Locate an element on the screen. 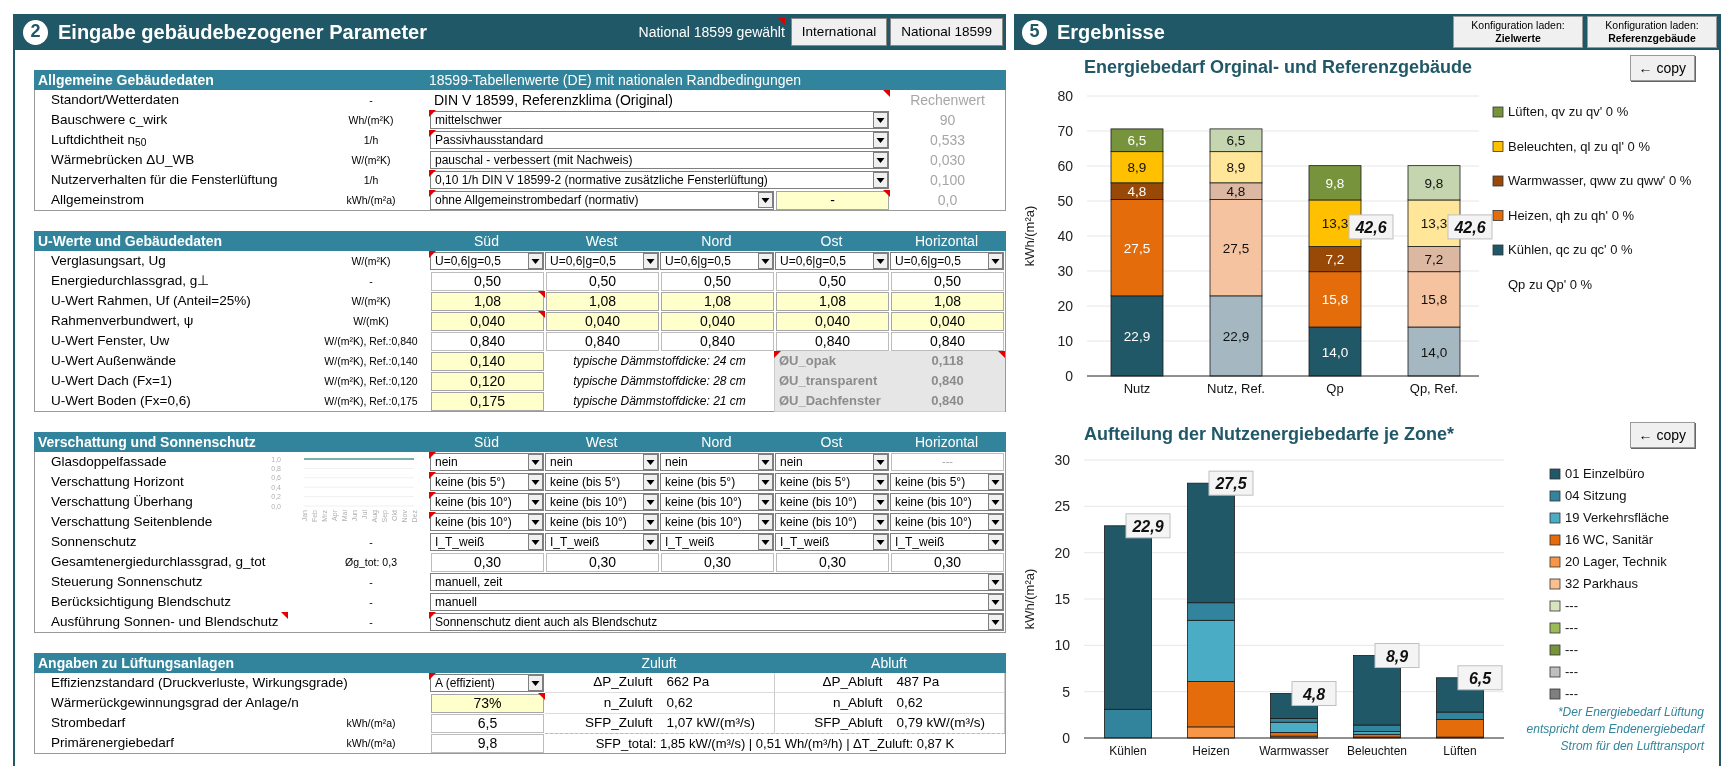  insulation-hint: typische Dämmstoffdicke: 24 cm is located at coordinates (659, 361).